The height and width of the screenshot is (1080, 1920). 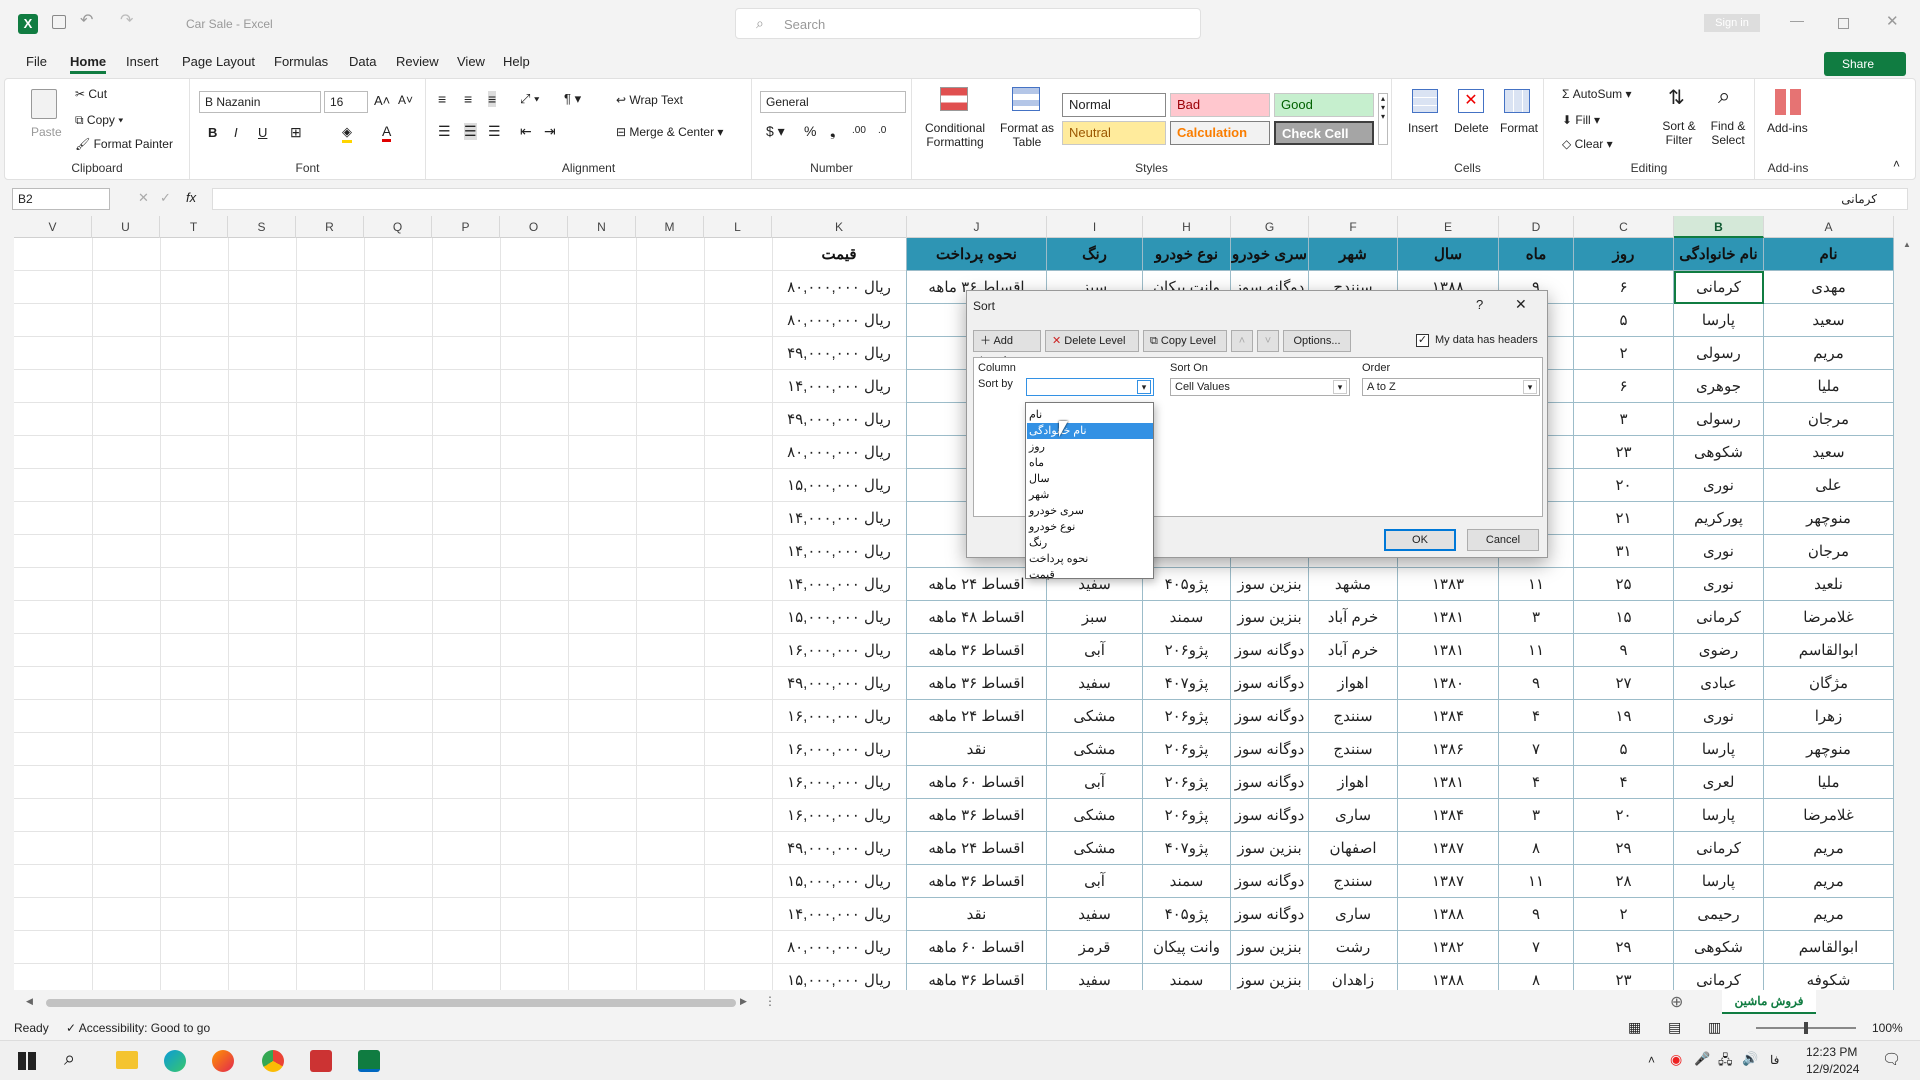 What do you see at coordinates (1090, 463) in the screenshot?
I see `sort-by-option: ماه` at bounding box center [1090, 463].